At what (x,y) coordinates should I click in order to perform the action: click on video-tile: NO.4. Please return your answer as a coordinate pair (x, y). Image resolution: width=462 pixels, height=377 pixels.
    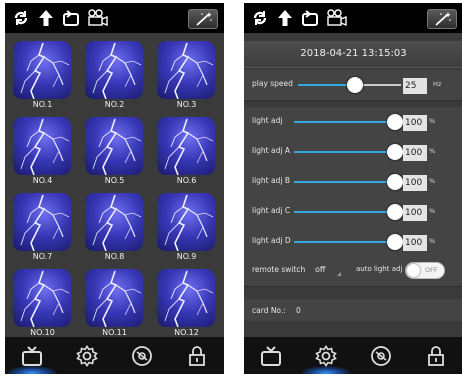
    Looking at the image, I should click on (42, 152).